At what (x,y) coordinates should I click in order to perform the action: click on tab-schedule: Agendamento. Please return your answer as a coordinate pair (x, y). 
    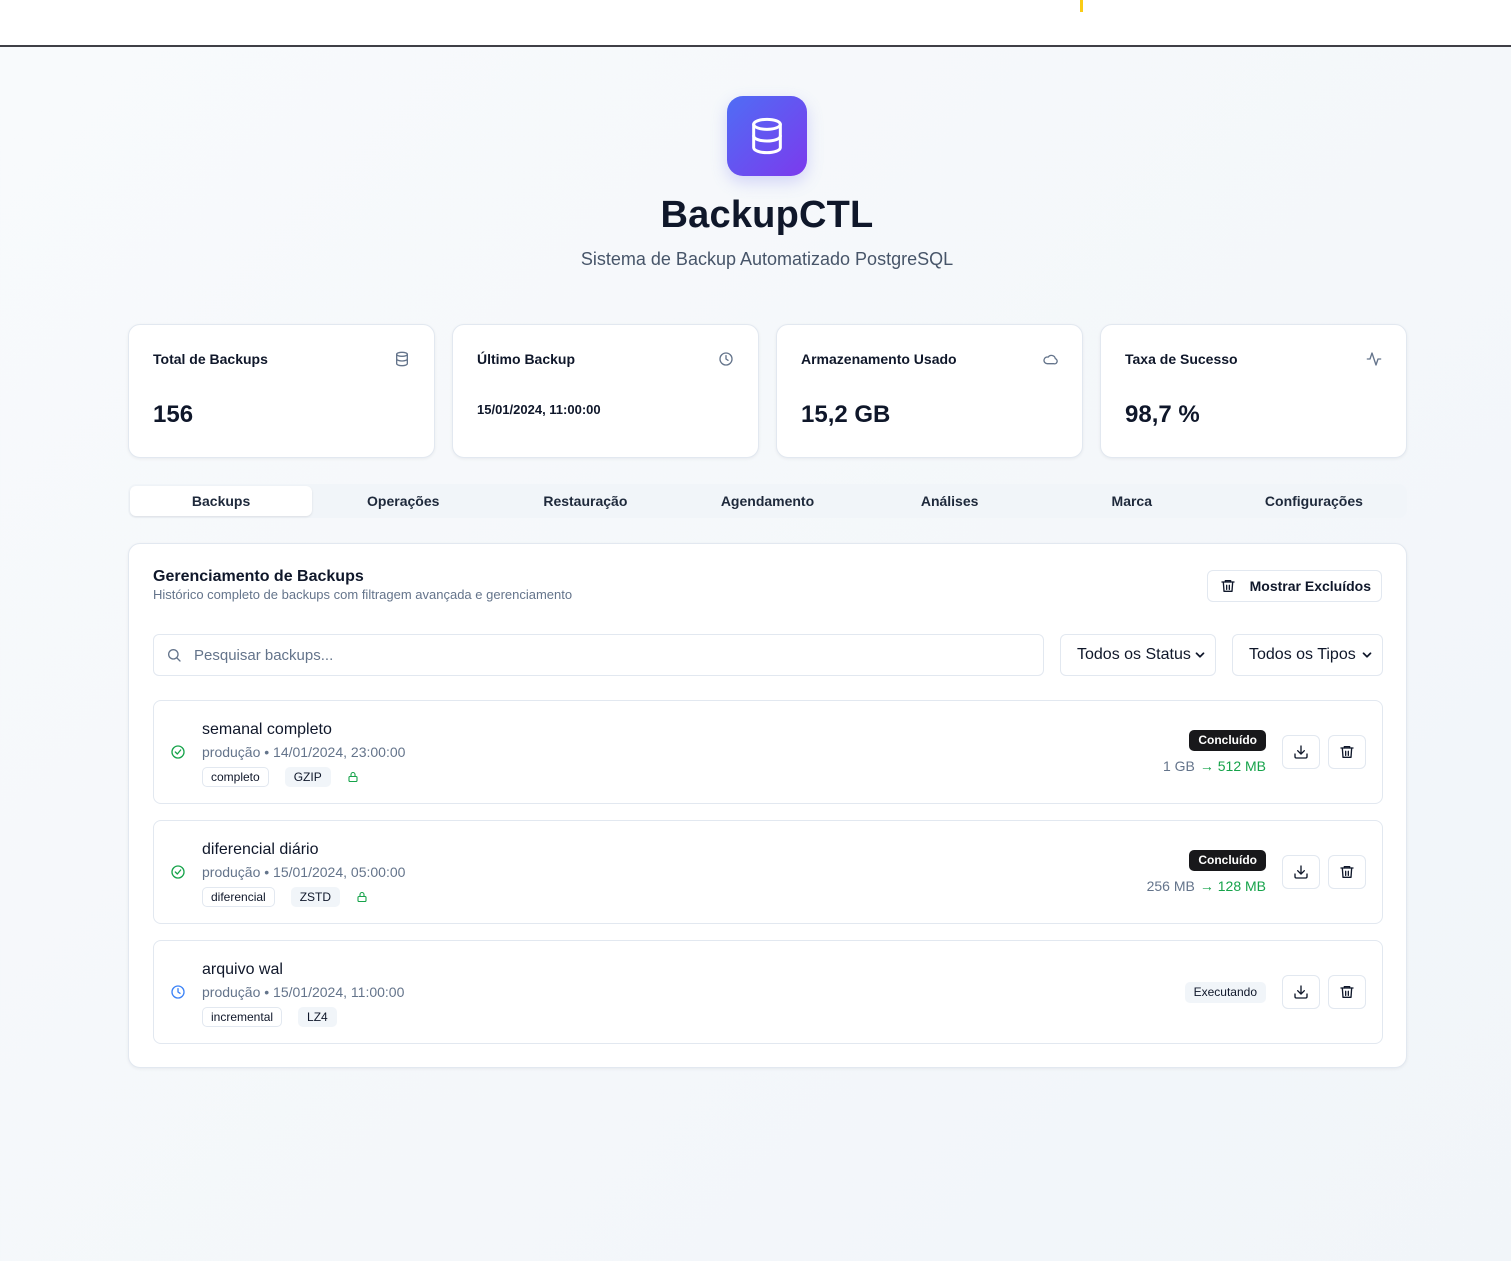
    Looking at the image, I should click on (767, 501).